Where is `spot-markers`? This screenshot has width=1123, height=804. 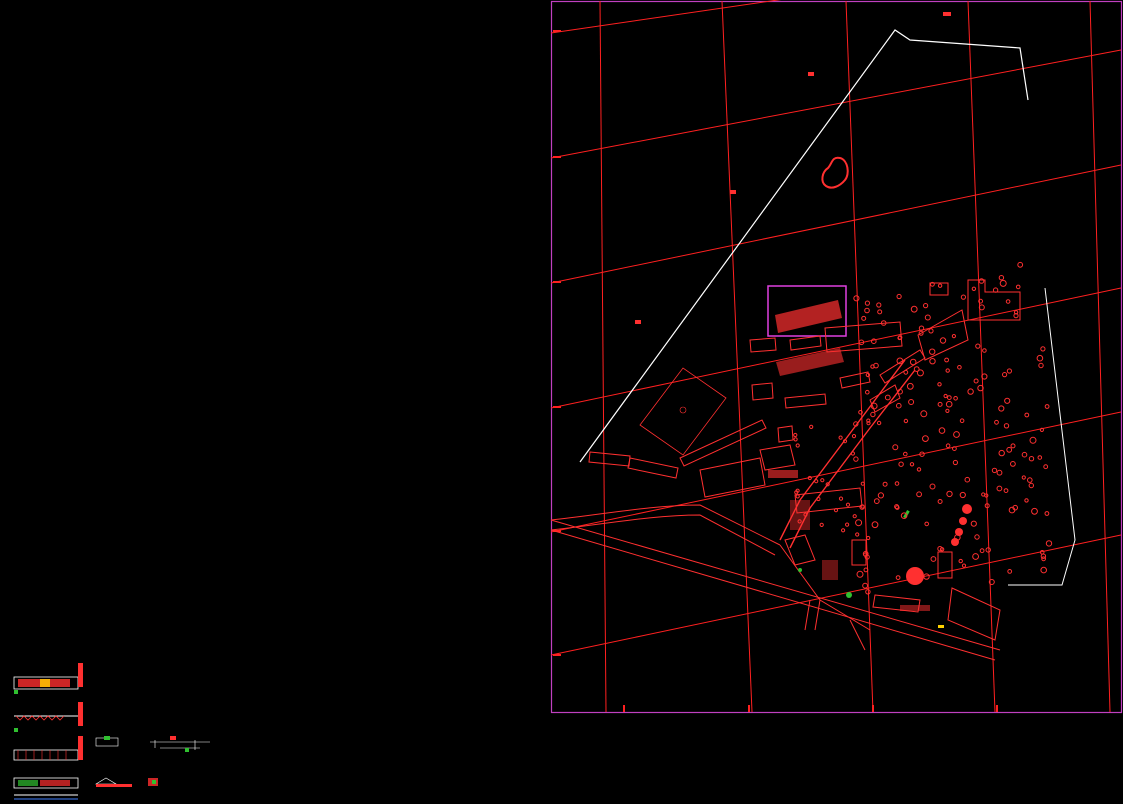 spot-markers is located at coordinates (793, 168).